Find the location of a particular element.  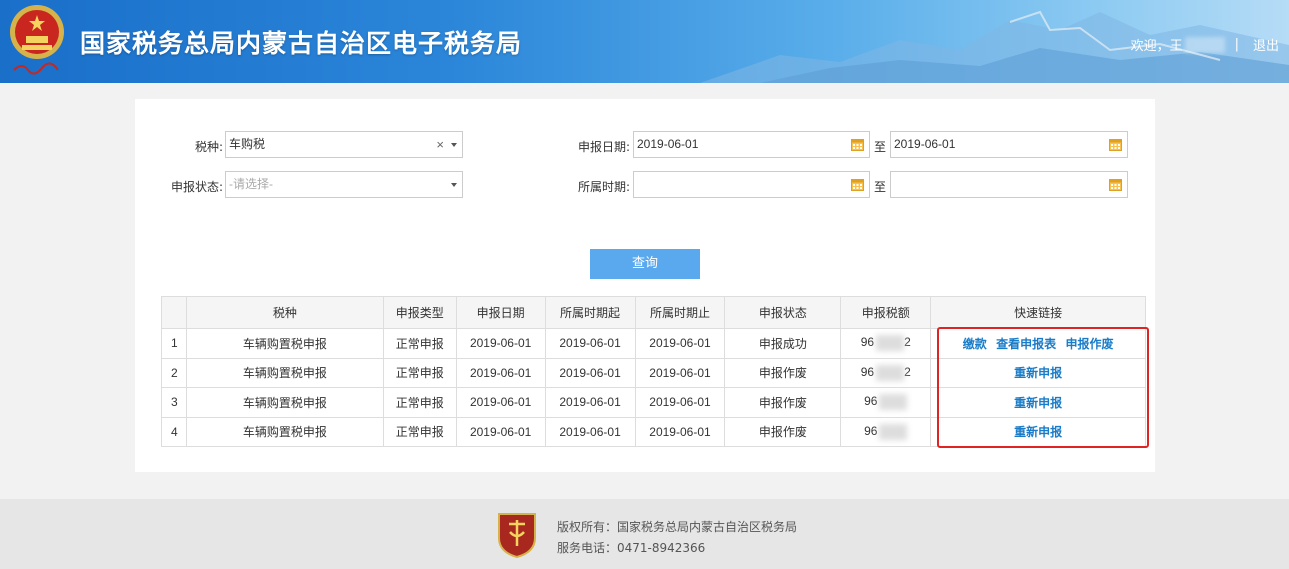

declare-date-from-value: 2019-06-01 is located at coordinates (668, 144).